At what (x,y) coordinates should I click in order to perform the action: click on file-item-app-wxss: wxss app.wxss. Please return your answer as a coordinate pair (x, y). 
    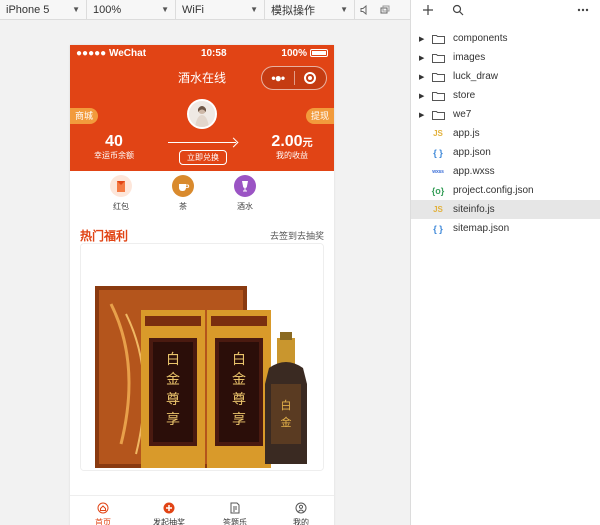
    Looking at the image, I should click on (505, 171).